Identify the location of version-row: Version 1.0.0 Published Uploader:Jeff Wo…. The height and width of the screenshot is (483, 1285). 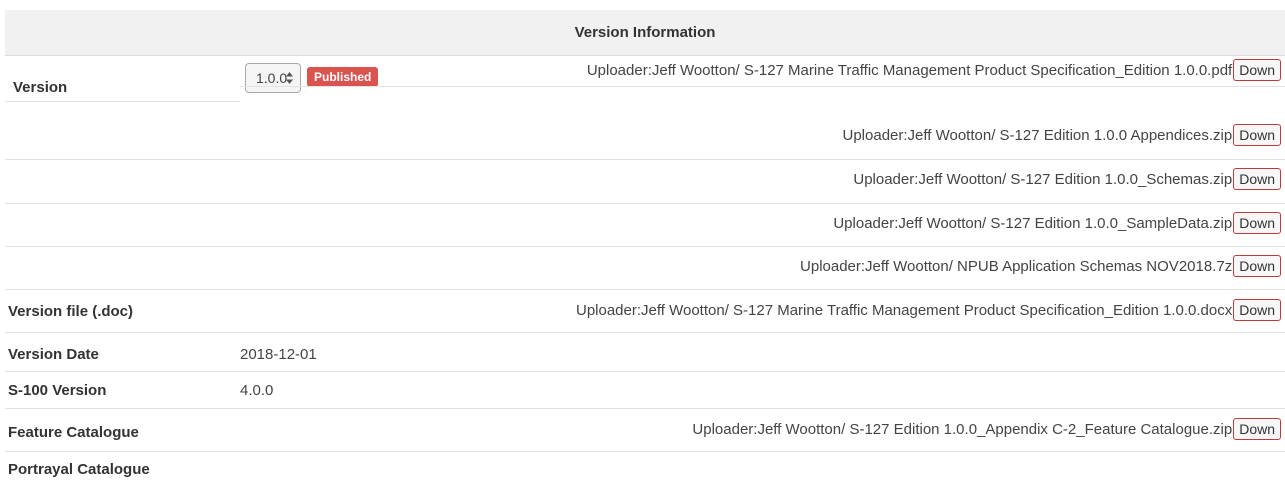
(645, 77).